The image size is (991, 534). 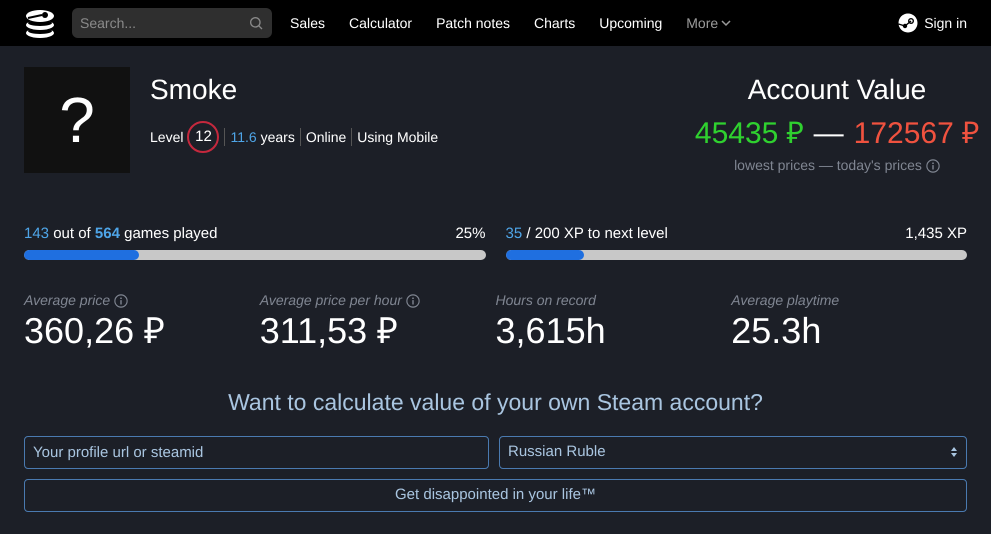 What do you see at coordinates (546, 300) in the screenshot?
I see `stat-label: Hours on record` at bounding box center [546, 300].